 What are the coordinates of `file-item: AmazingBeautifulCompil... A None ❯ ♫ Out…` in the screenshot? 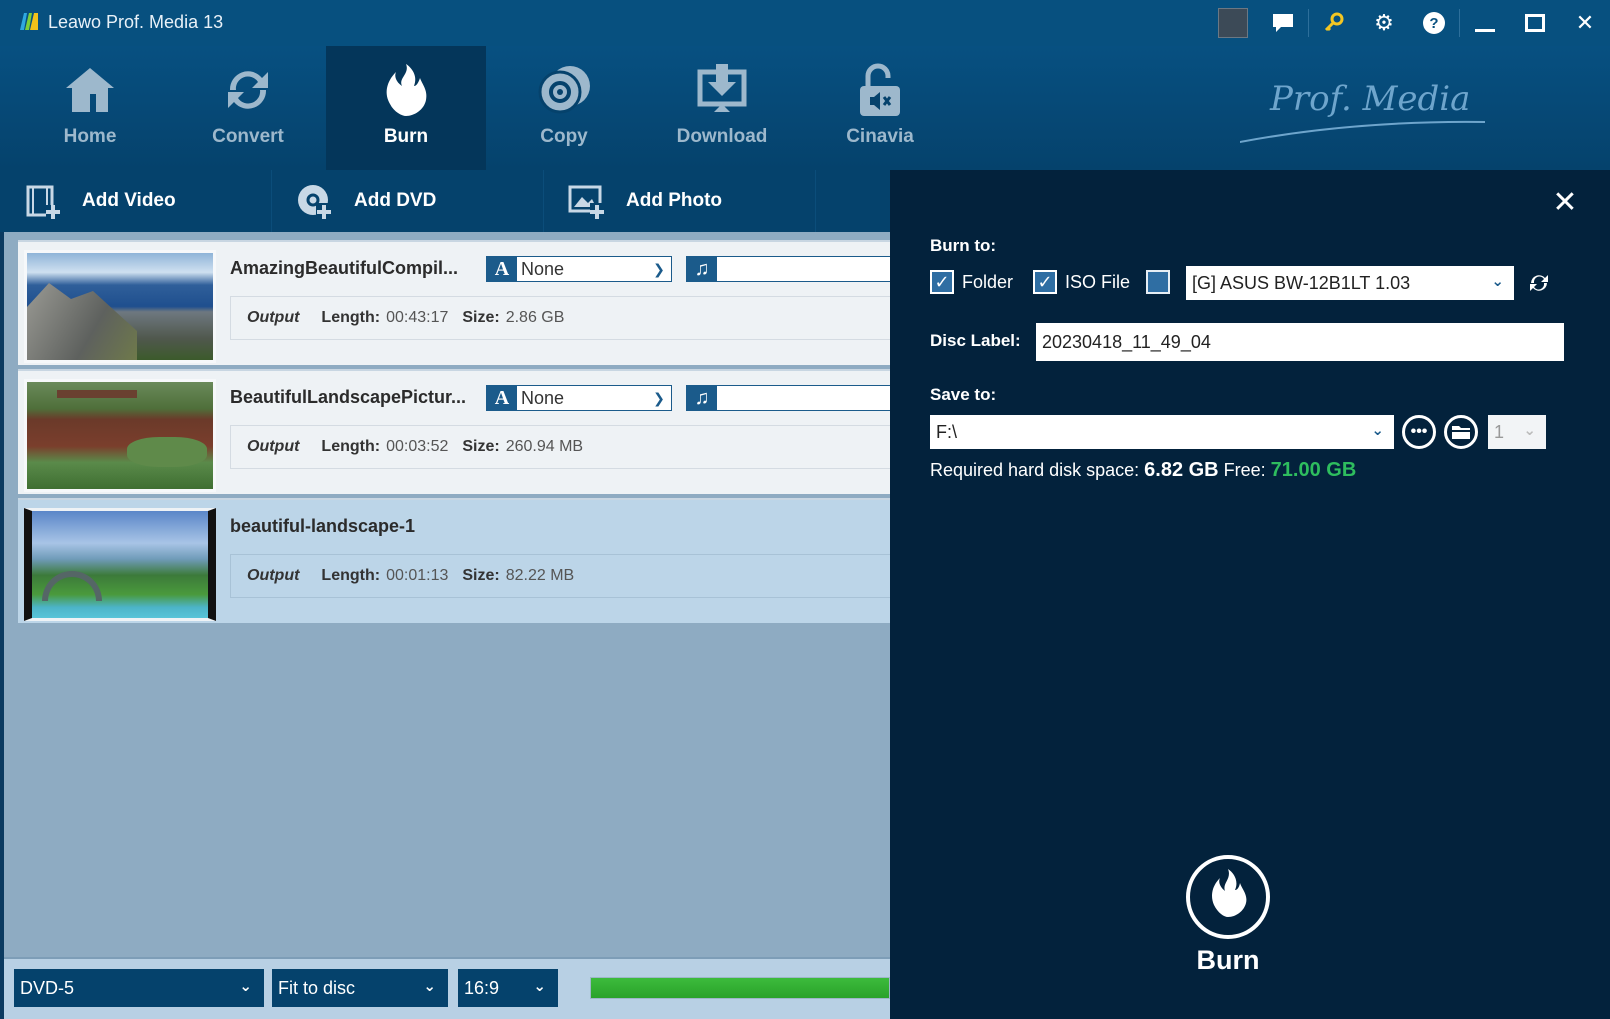 It's located at (457, 302).